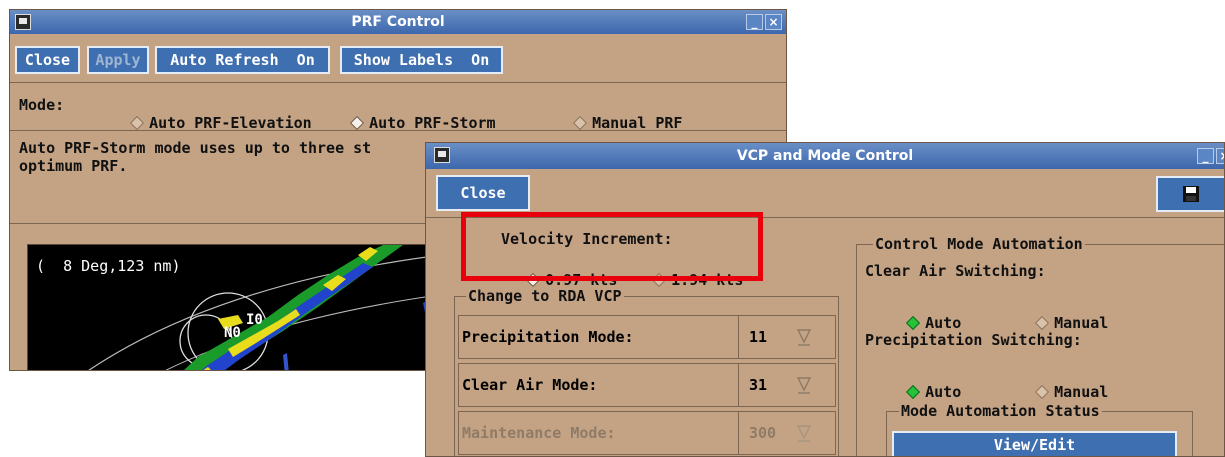 This screenshot has height=457, width=1225. I want to click on clear-air-mode-row: Clear Air Mode: 31, so click(647, 385).